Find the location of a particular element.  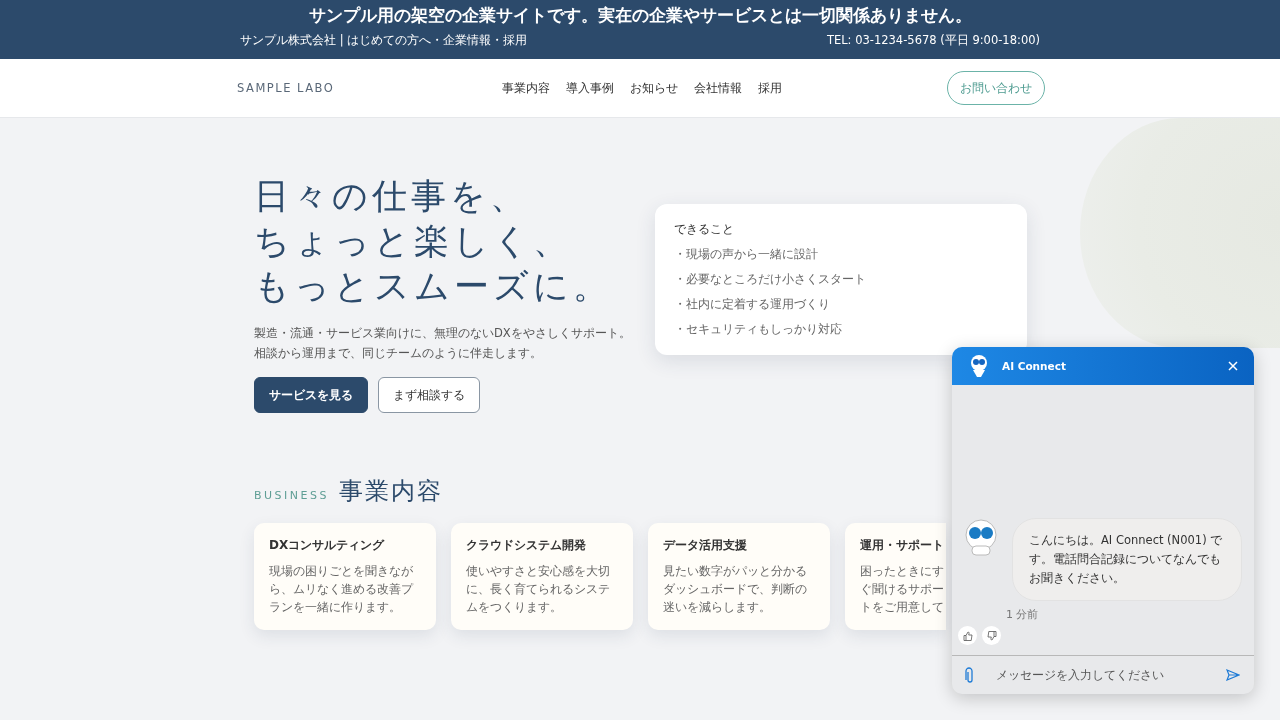

bot-avatar-icon is located at coordinates (981, 537).